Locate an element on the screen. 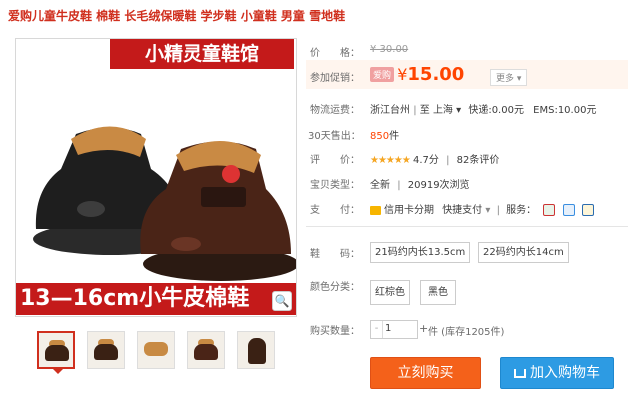 This screenshot has height=402, width=640. sales-unit: 件 is located at coordinates (394, 136).